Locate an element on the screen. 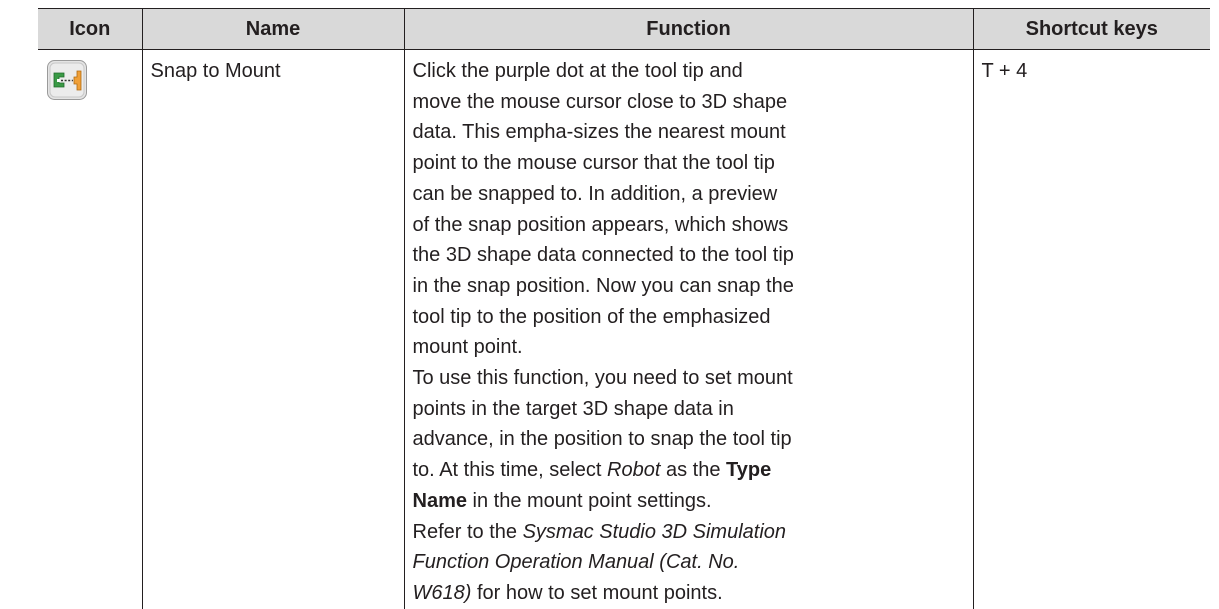 The height and width of the screenshot is (609, 1219). header-row: Icon Name Function Shortcut keys is located at coordinates (624, 29).